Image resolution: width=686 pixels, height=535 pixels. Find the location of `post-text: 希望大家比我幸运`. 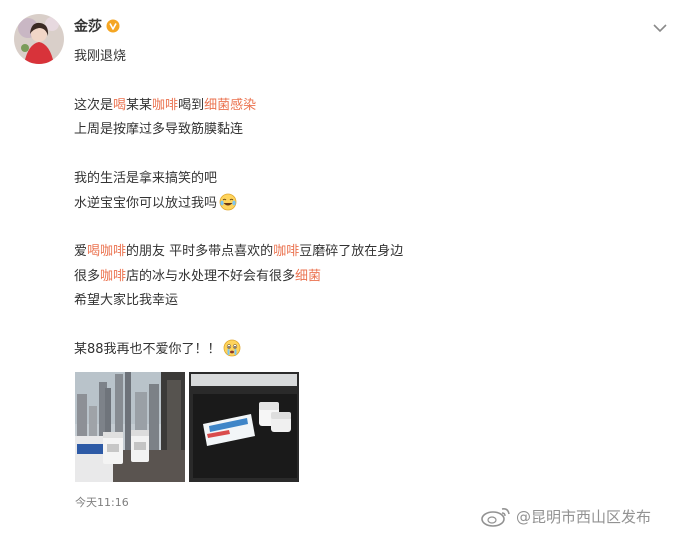

post-text: 希望大家比我幸运 is located at coordinates (126, 301).